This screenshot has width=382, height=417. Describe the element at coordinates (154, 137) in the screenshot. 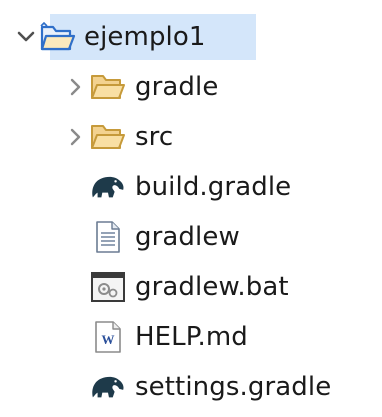

I see `tree-item-label: src` at that location.